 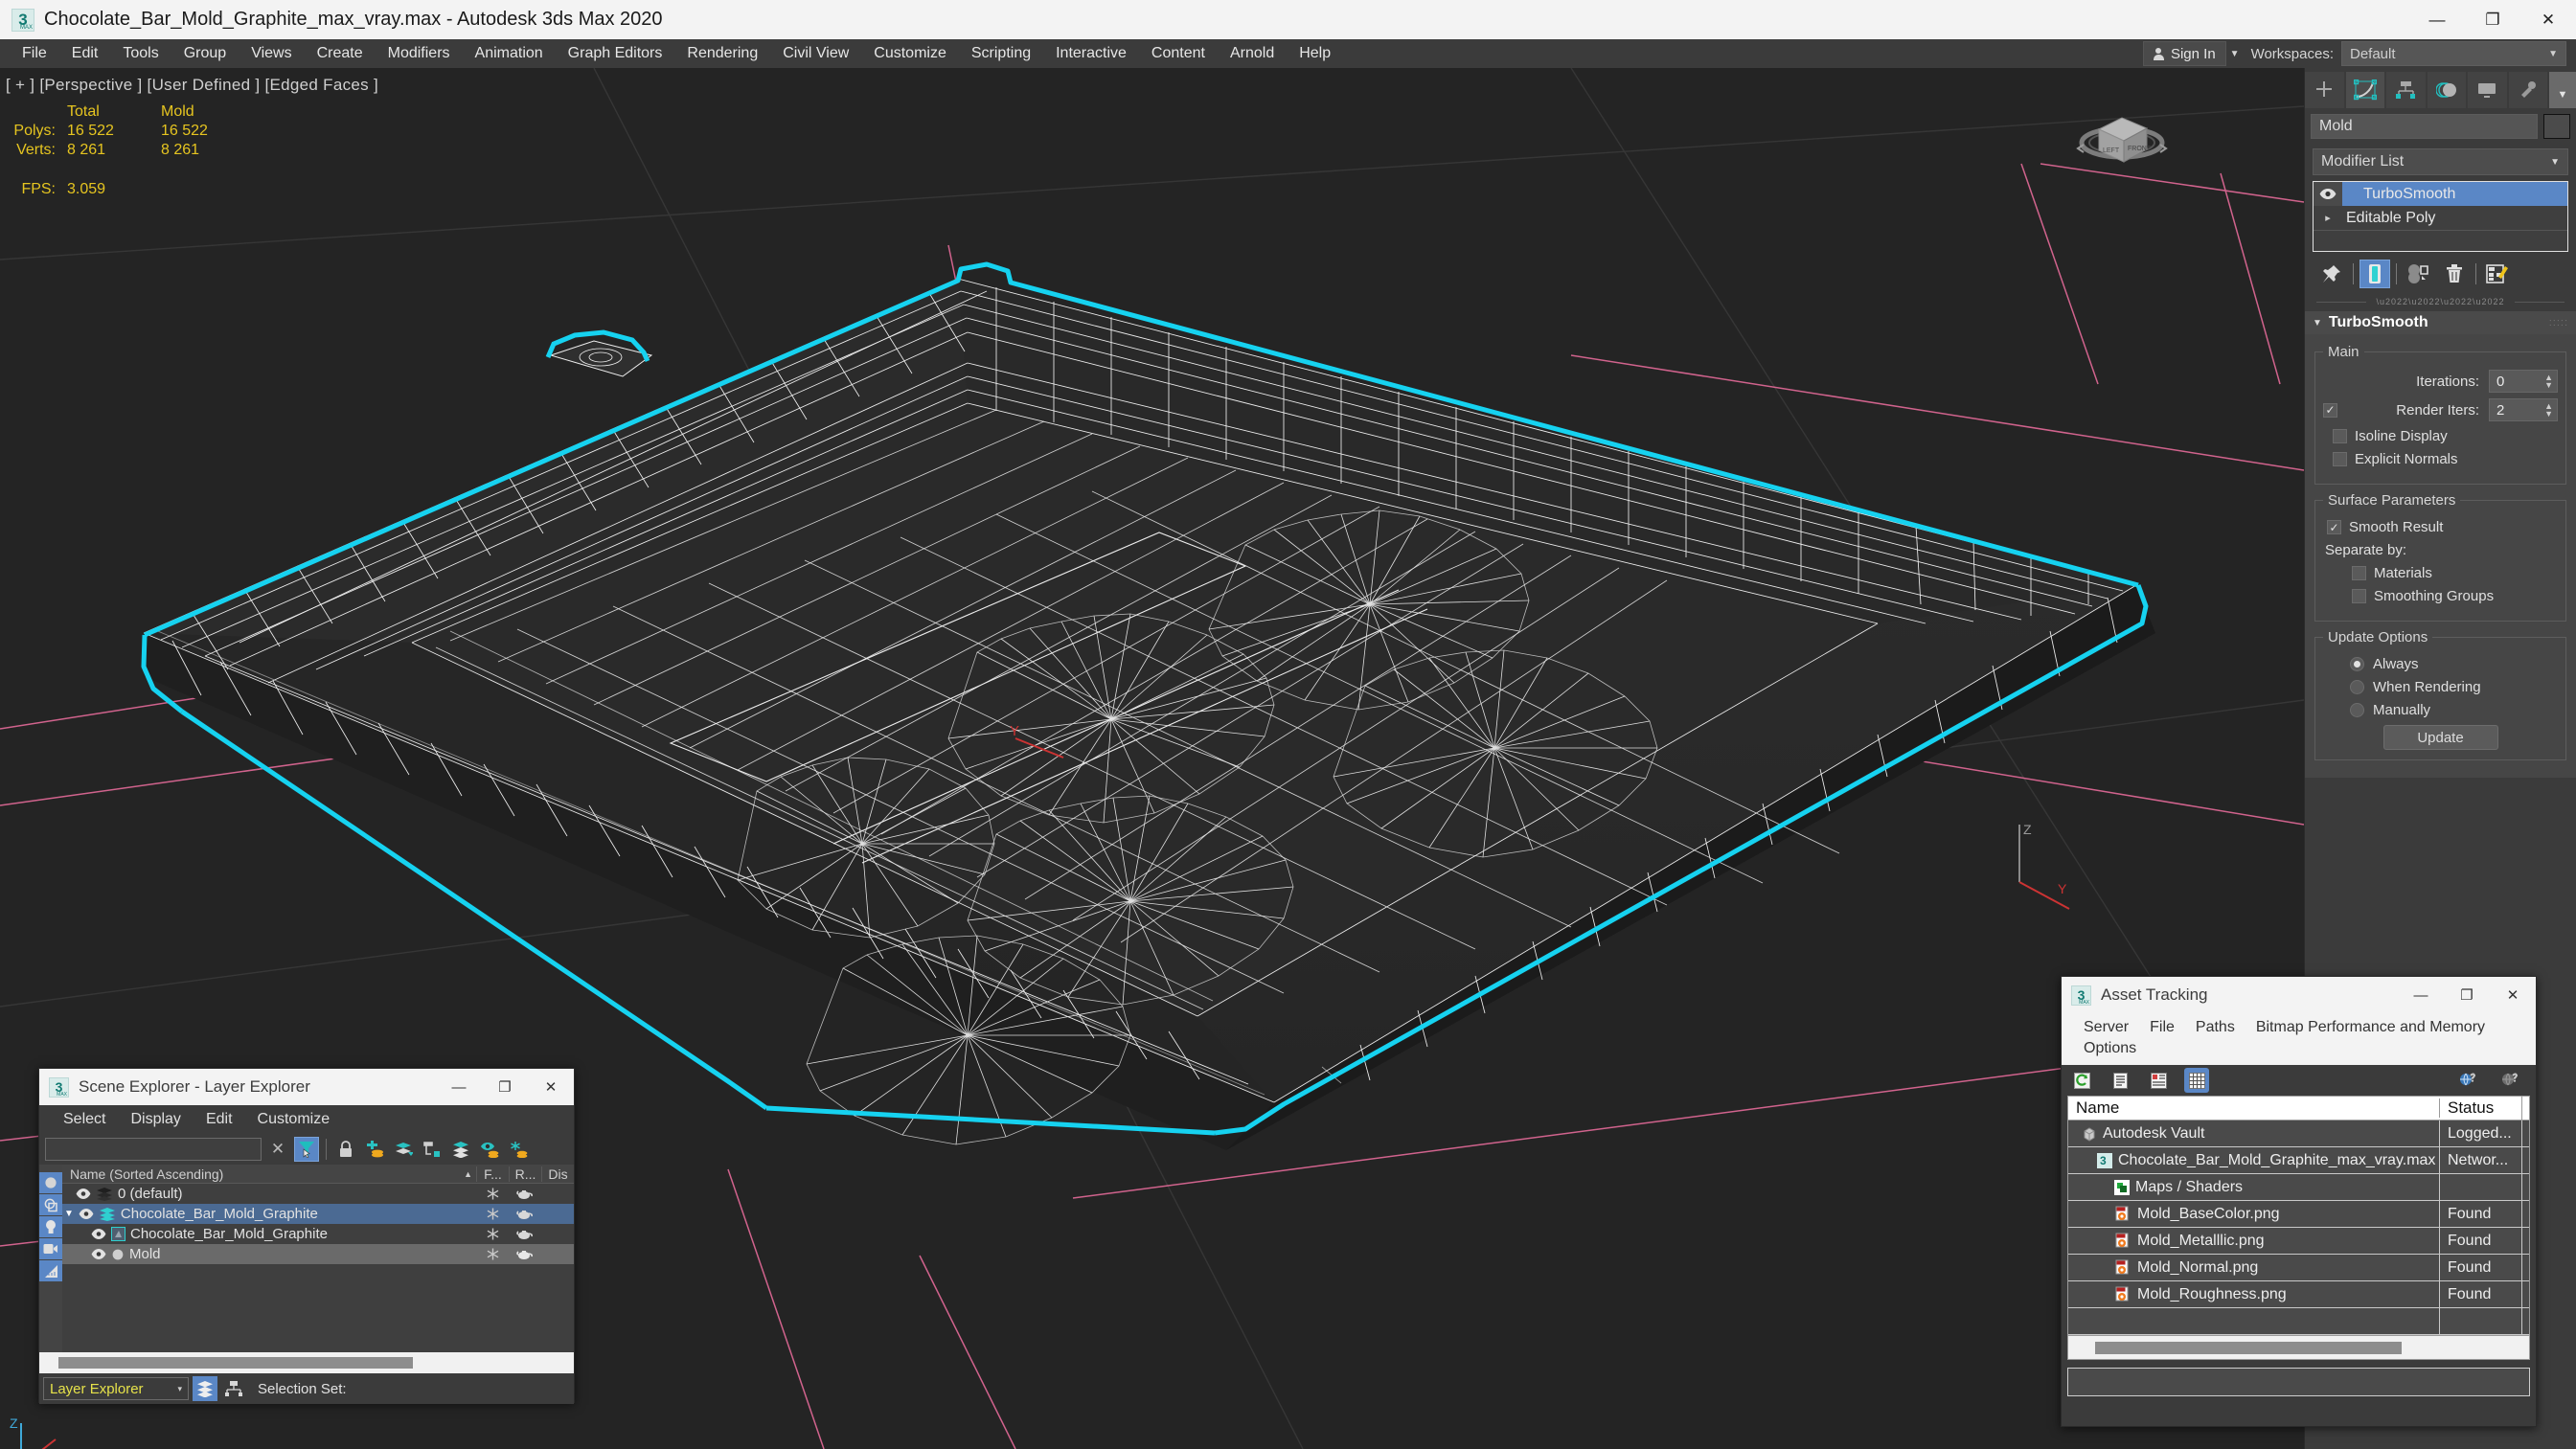 What do you see at coordinates (2298, 1241) in the screenshot?
I see `table-row: Mold_Metalllic.png Found` at bounding box center [2298, 1241].